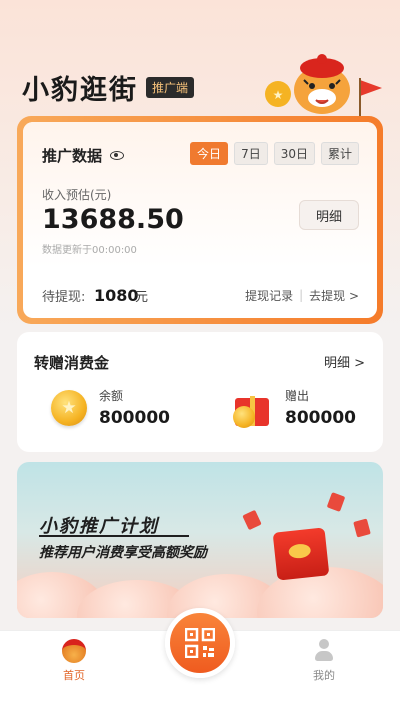 Image resolution: width=400 pixels, height=711 pixels. Describe the element at coordinates (344, 361) in the screenshot. I see `transfer-detail-link: 明细 >` at that location.